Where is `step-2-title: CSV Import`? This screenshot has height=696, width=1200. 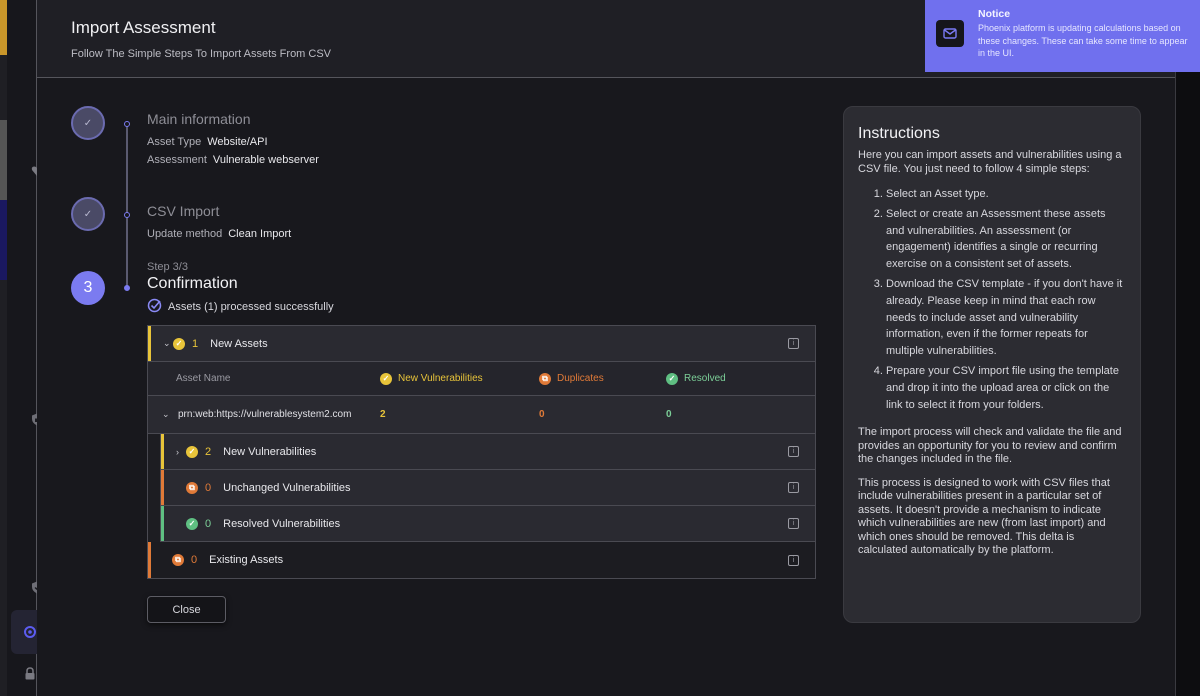
step-2-title: CSV Import is located at coordinates (183, 211).